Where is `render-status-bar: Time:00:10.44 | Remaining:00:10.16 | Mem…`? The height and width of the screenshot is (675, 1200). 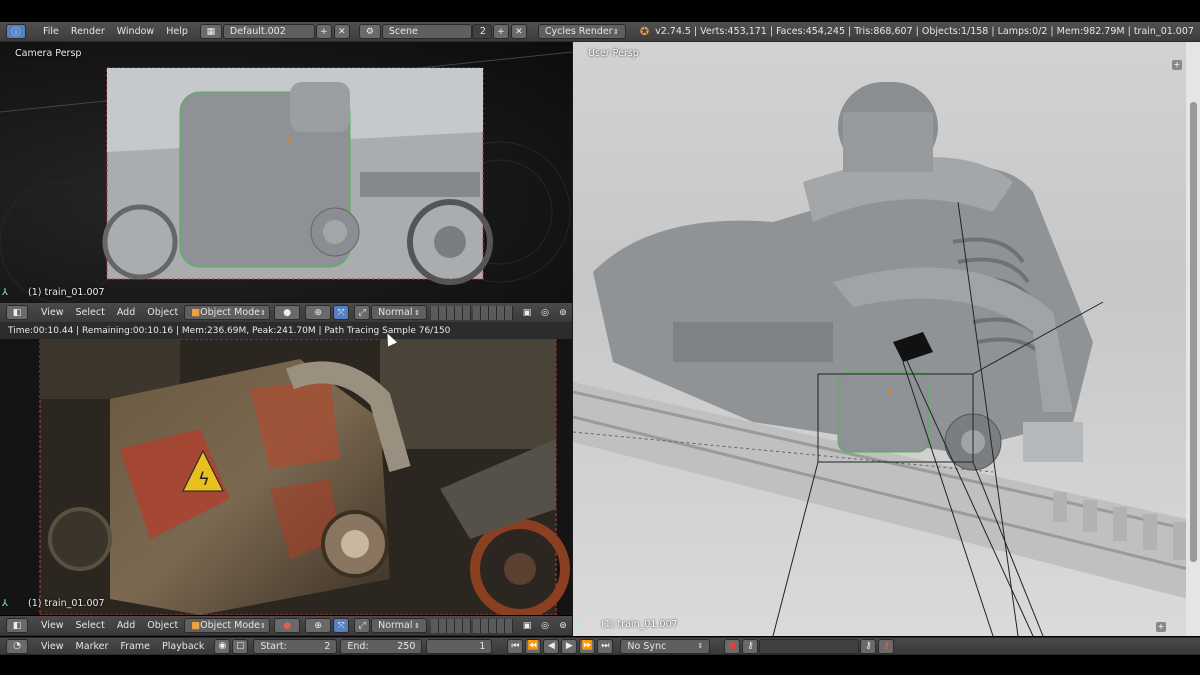
render-status-bar: Time:00:10.44 | Remaining:00:10.16 | Mem… is located at coordinates (286, 331).